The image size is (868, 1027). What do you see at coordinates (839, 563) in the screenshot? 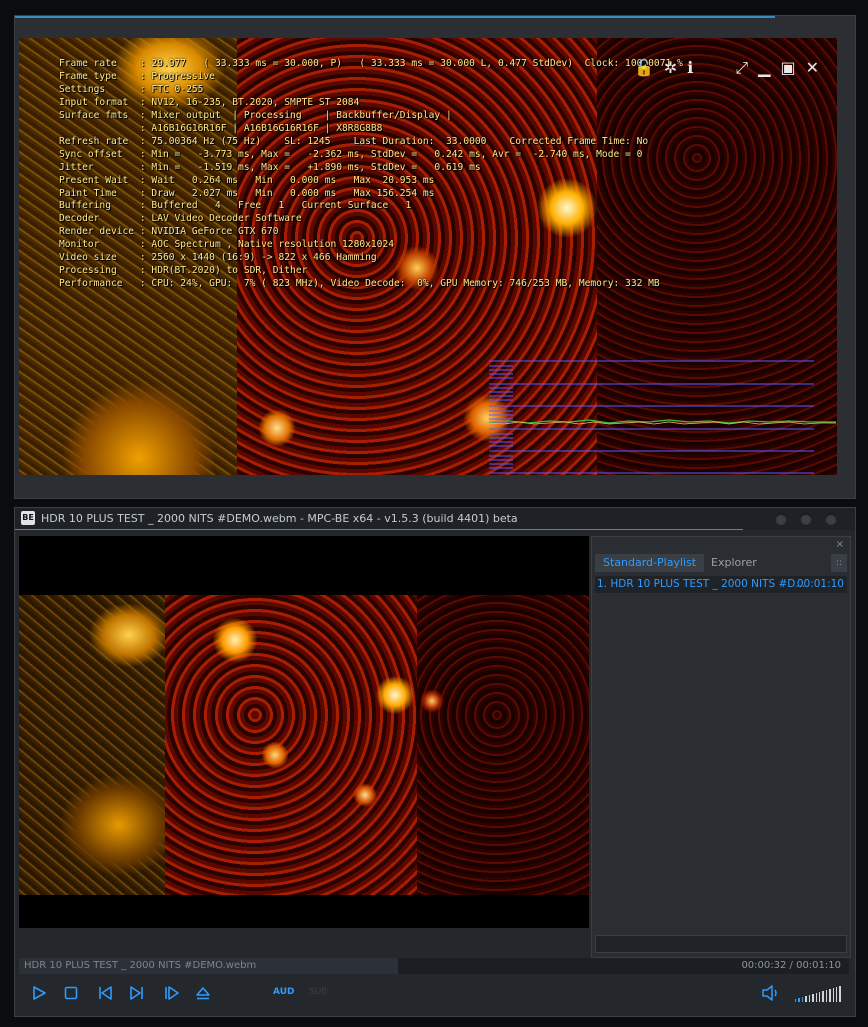
I see `playlist-menu-button: ::` at bounding box center [839, 563].